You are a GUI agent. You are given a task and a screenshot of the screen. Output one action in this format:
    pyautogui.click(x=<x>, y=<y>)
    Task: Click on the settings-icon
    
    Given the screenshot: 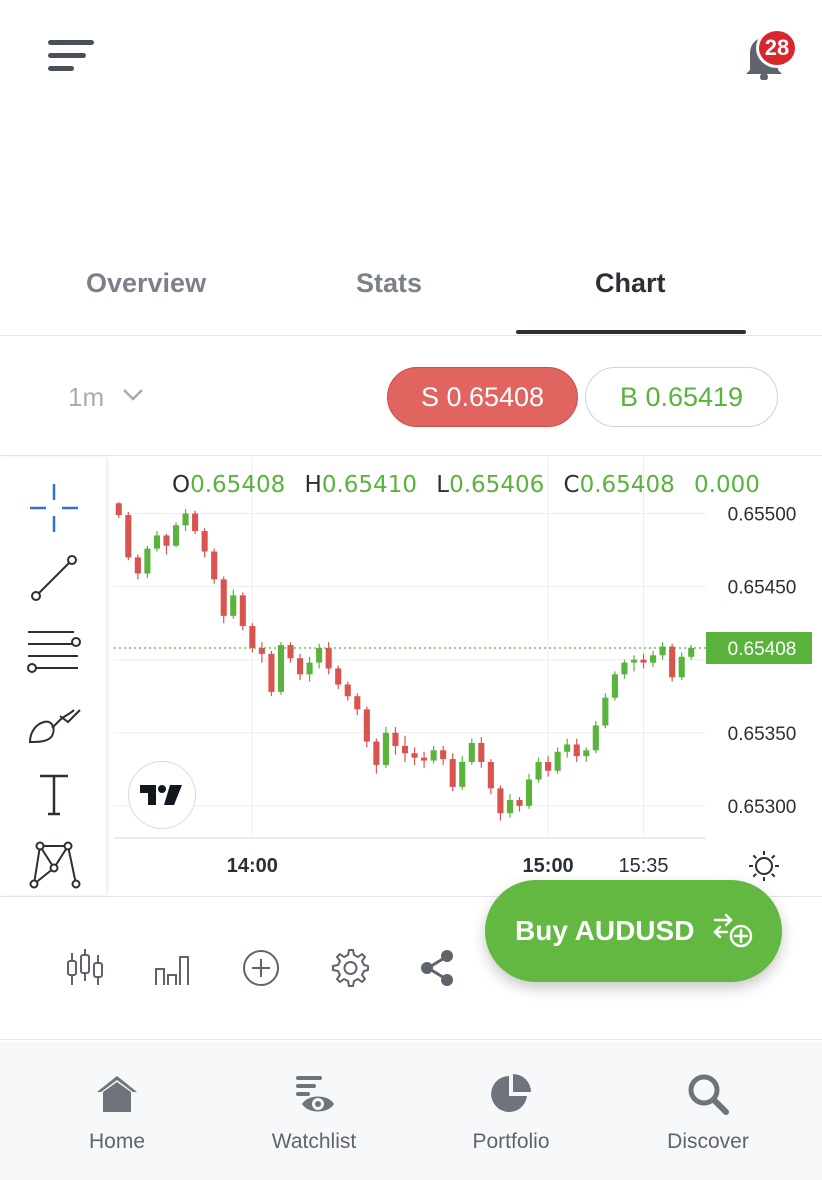 What is the action you would take?
    pyautogui.click(x=349, y=968)
    